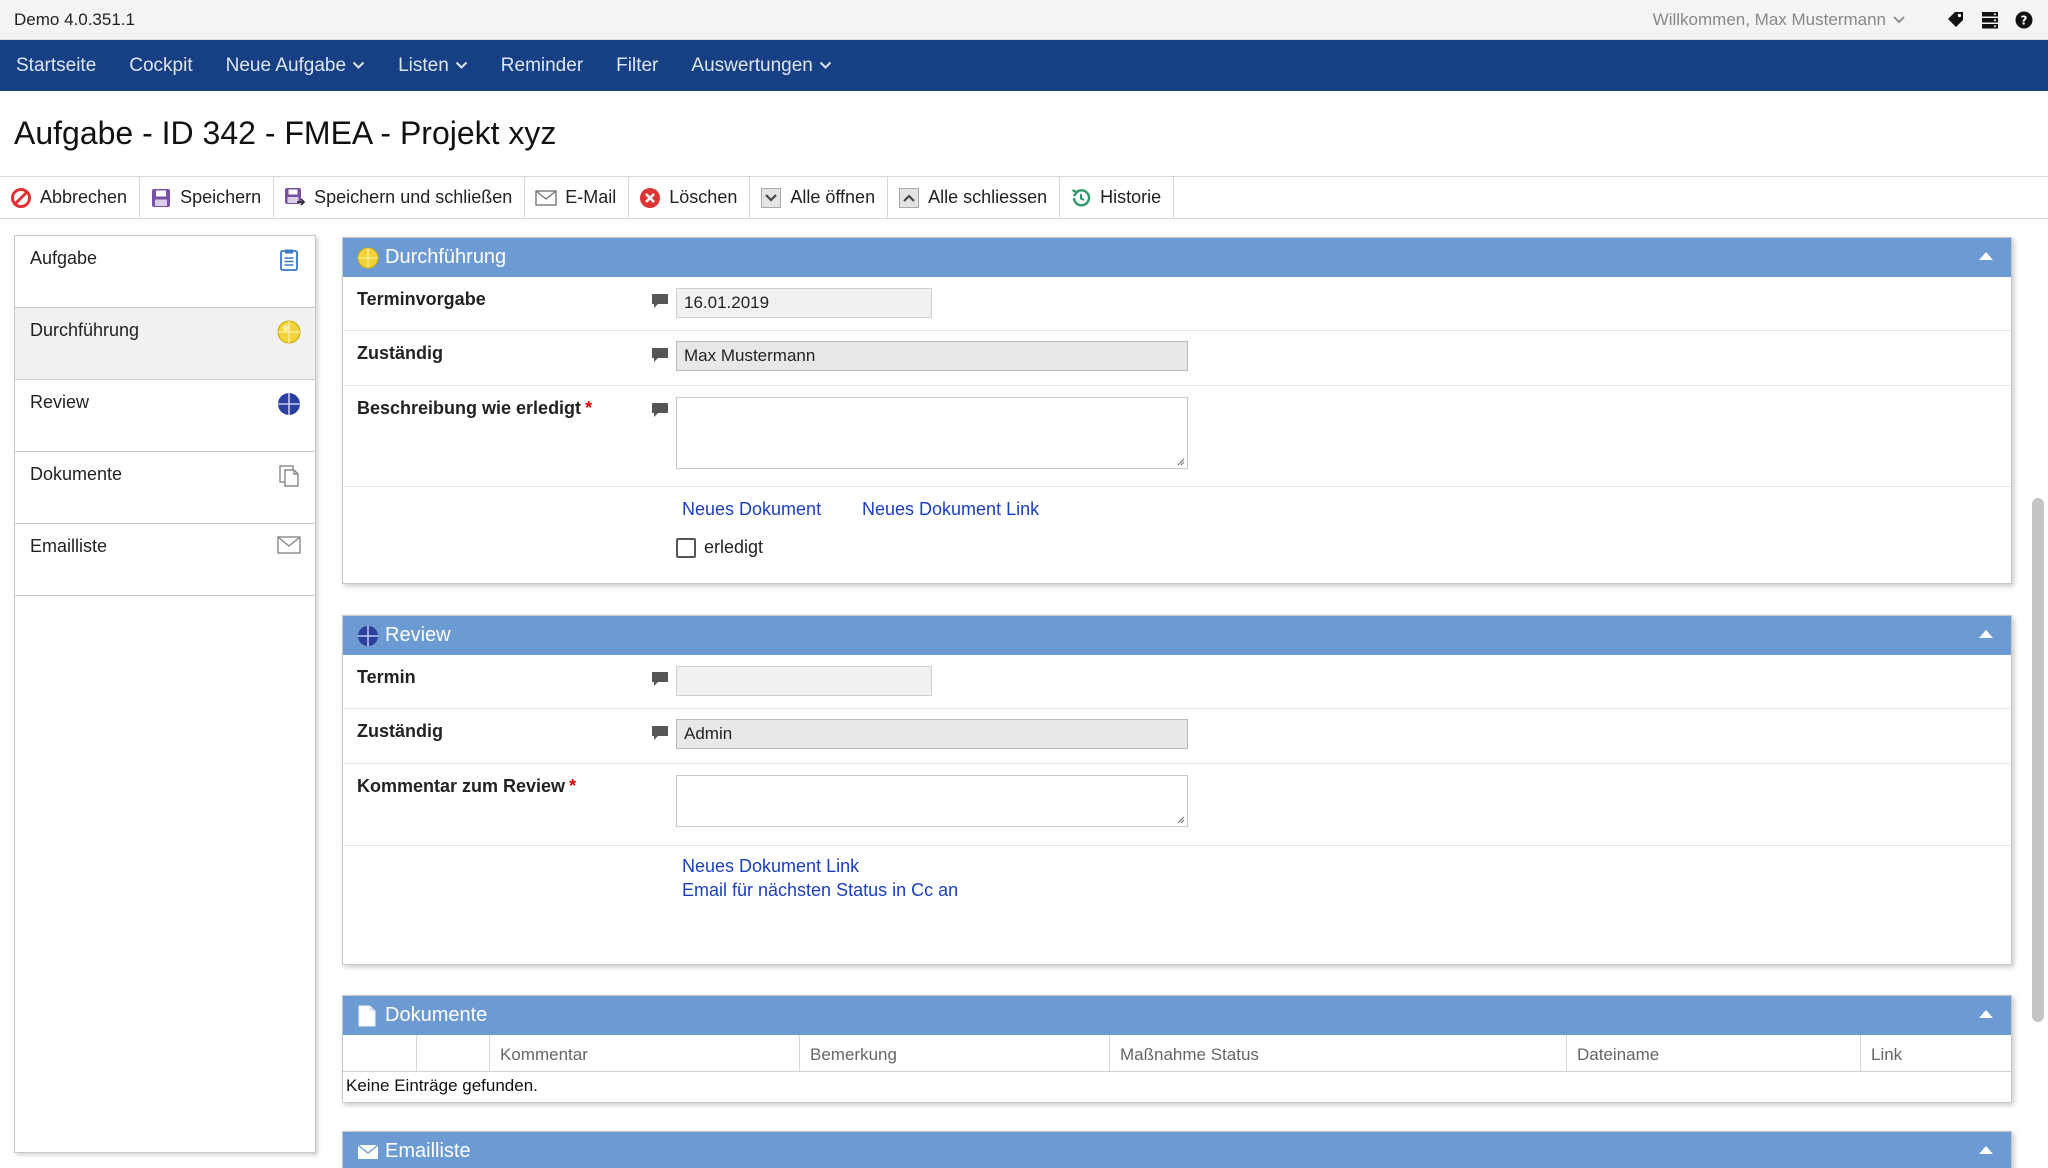 Image resolution: width=2048 pixels, height=1168 pixels. What do you see at coordinates (1936, 1053) in the screenshot?
I see `column-header-link: Link` at bounding box center [1936, 1053].